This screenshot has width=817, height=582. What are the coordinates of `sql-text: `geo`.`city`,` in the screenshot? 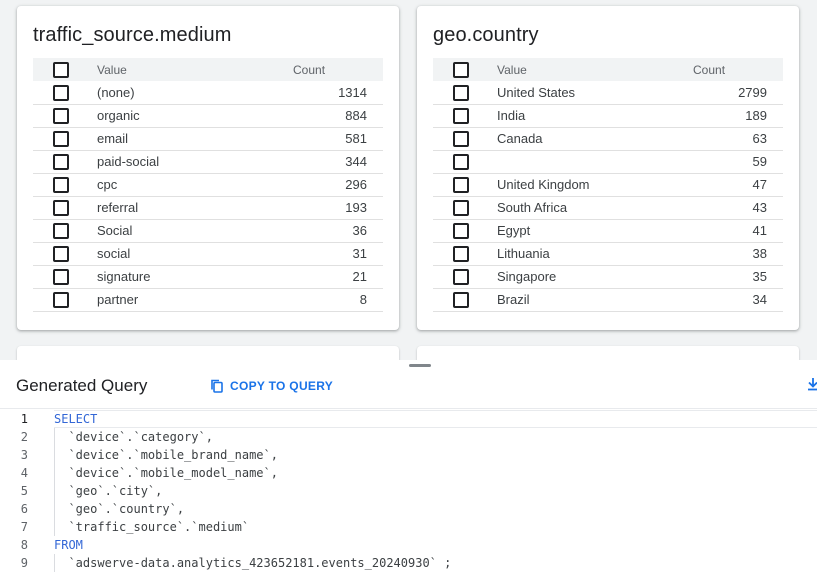 It's located at (108, 491).